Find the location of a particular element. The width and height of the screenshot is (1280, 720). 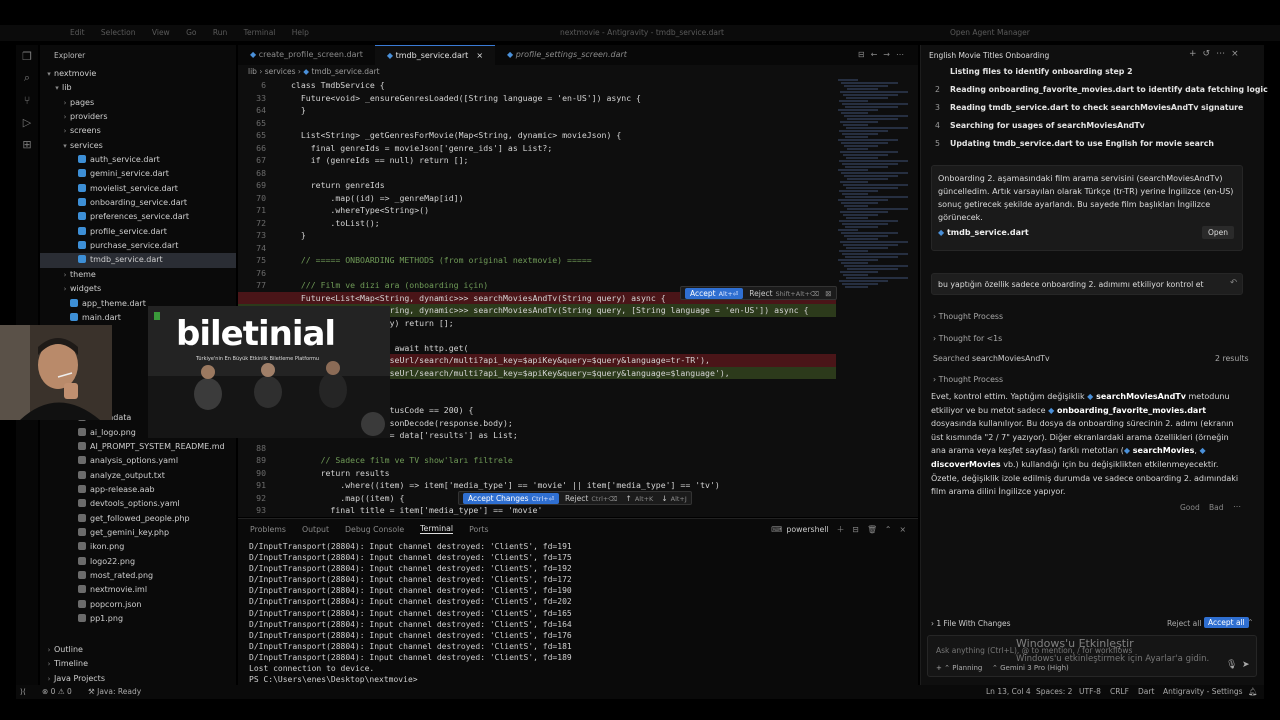

split-terminal-icon: ⊟ is located at coordinates (855, 529).